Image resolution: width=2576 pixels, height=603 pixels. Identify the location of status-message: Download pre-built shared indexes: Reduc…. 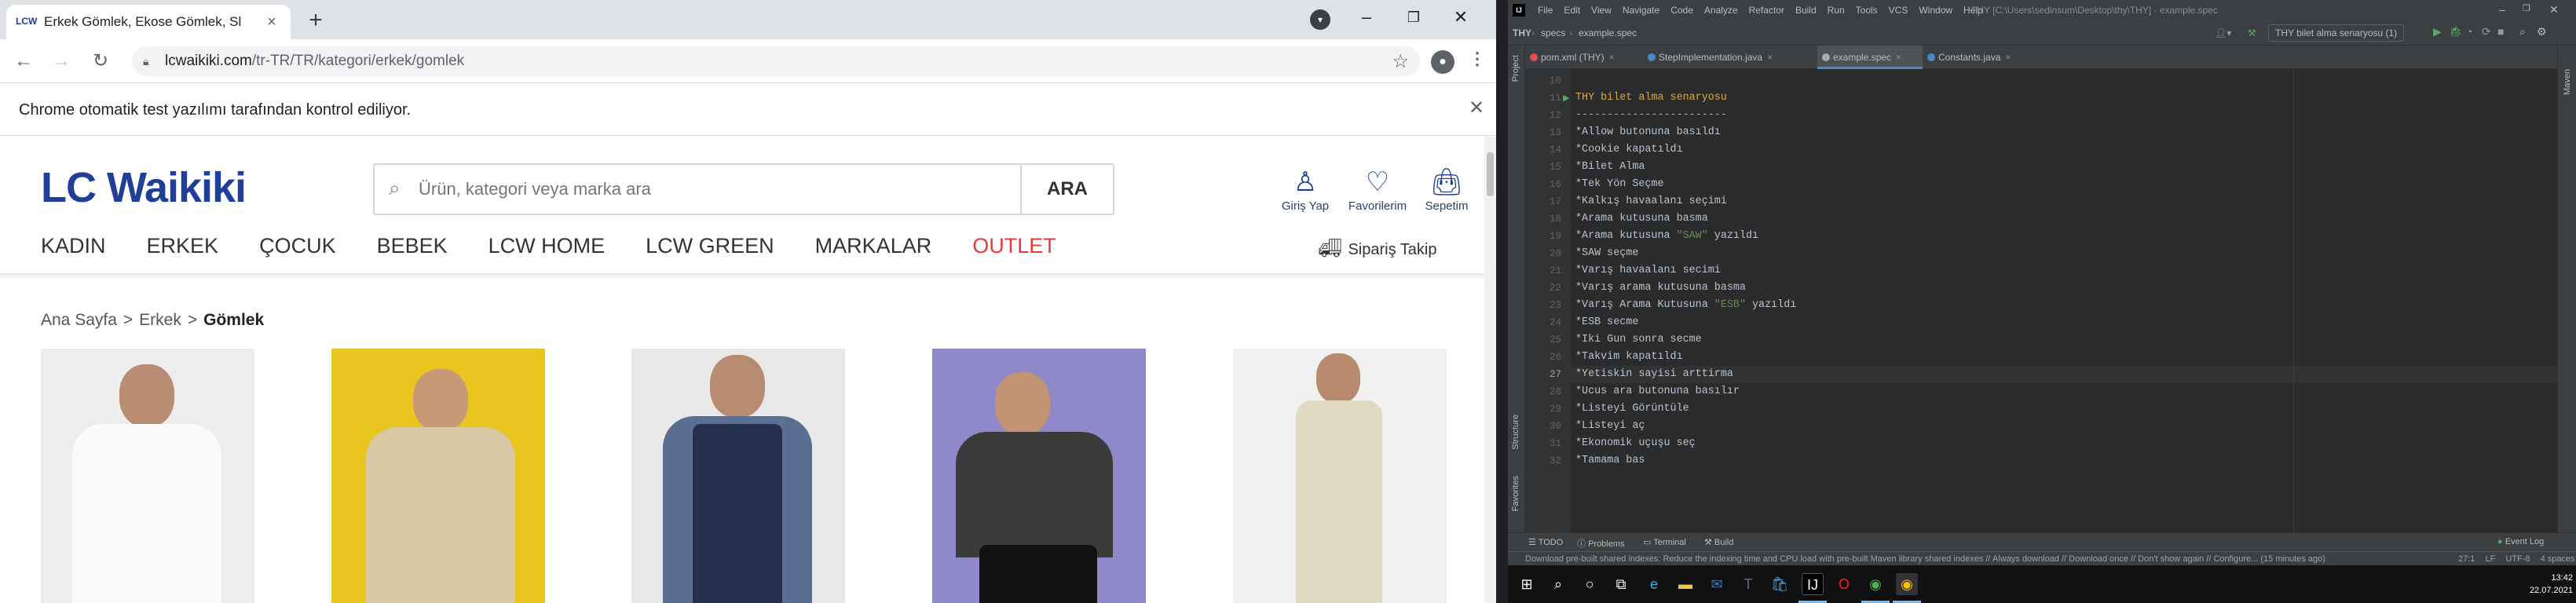
(1925, 558).